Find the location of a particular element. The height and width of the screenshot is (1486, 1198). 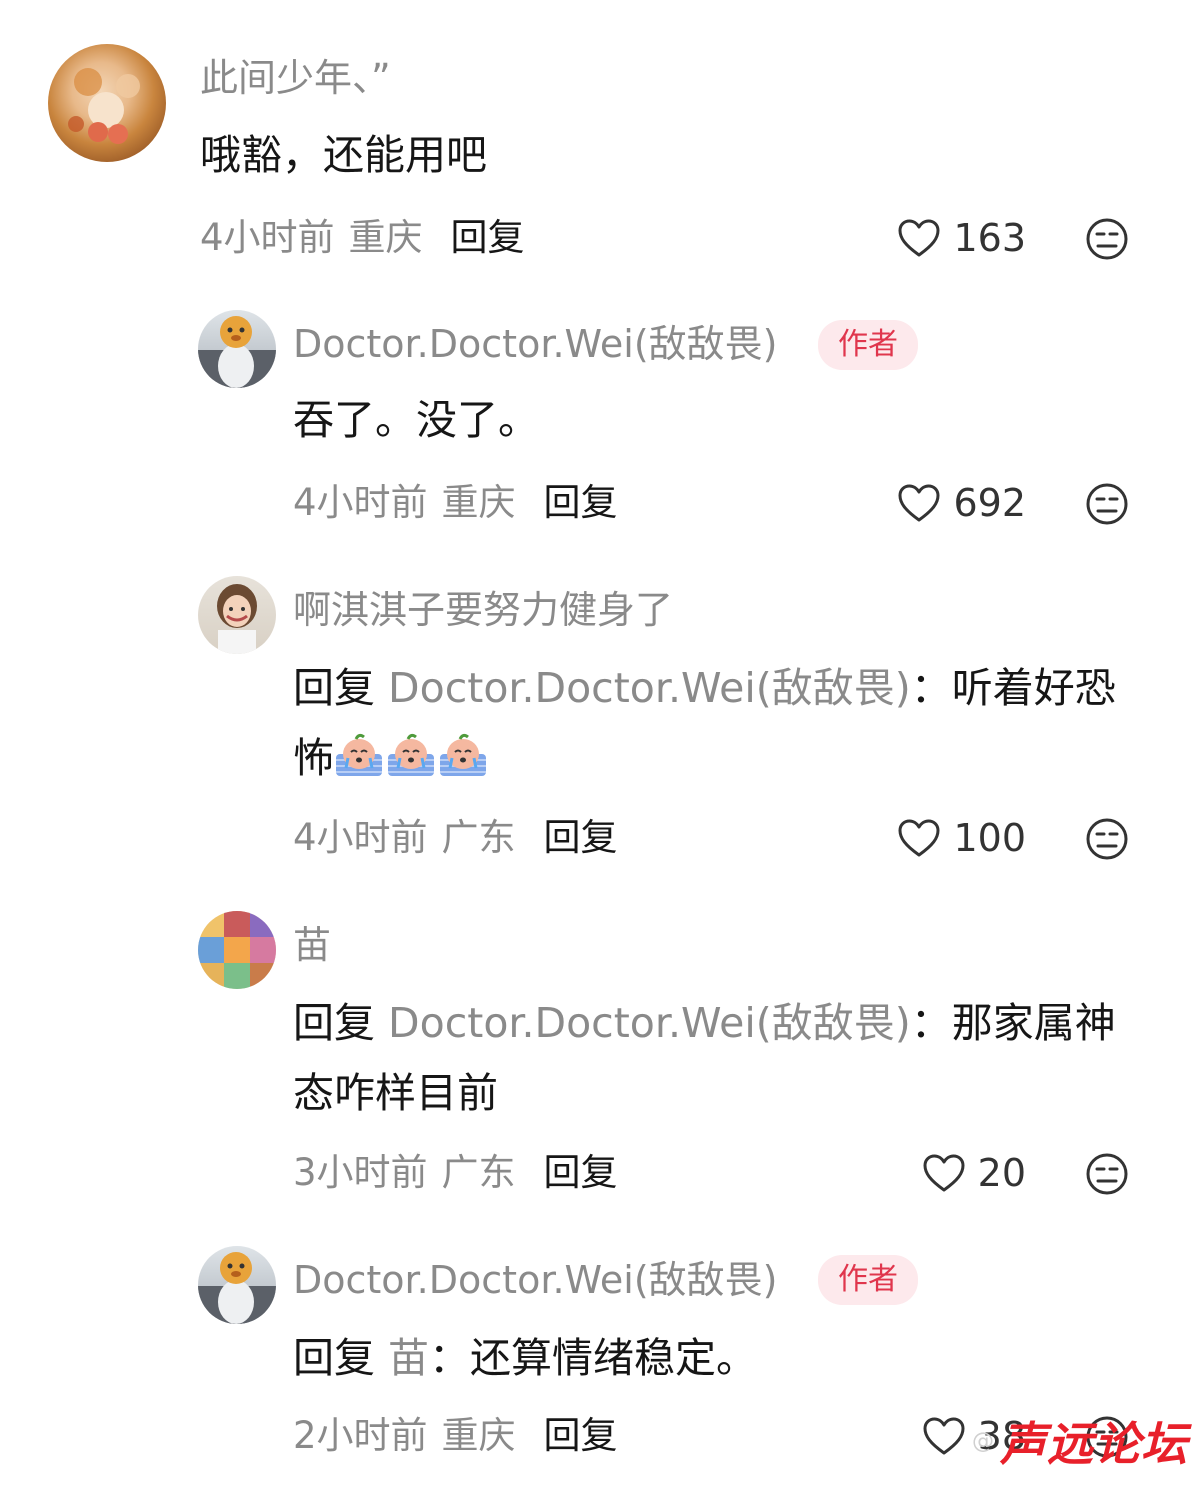

watermark: @ 声远论坛 is located at coordinates (1080, 1441).